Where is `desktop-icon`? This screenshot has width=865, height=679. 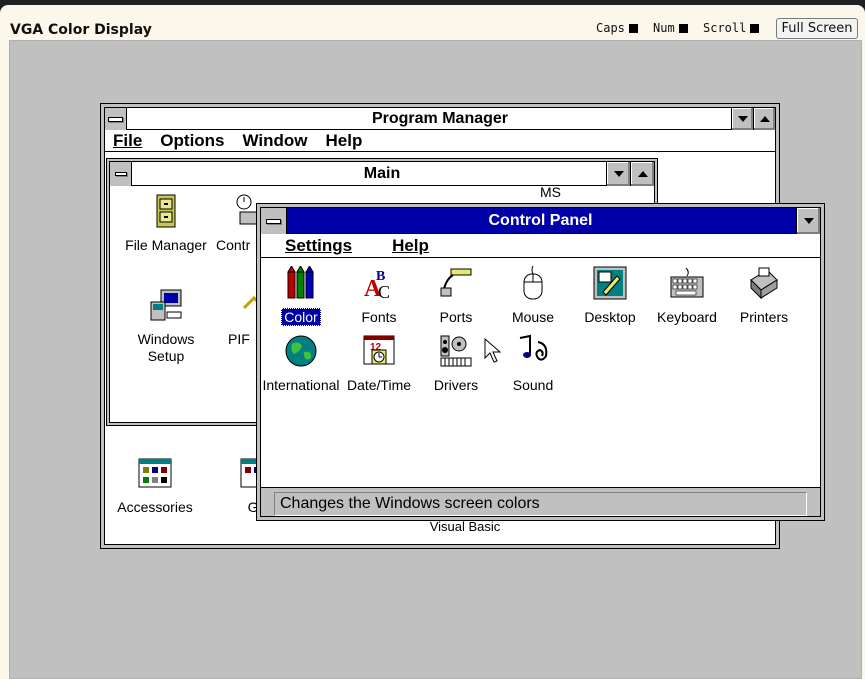
desktop-icon is located at coordinates (610, 283).